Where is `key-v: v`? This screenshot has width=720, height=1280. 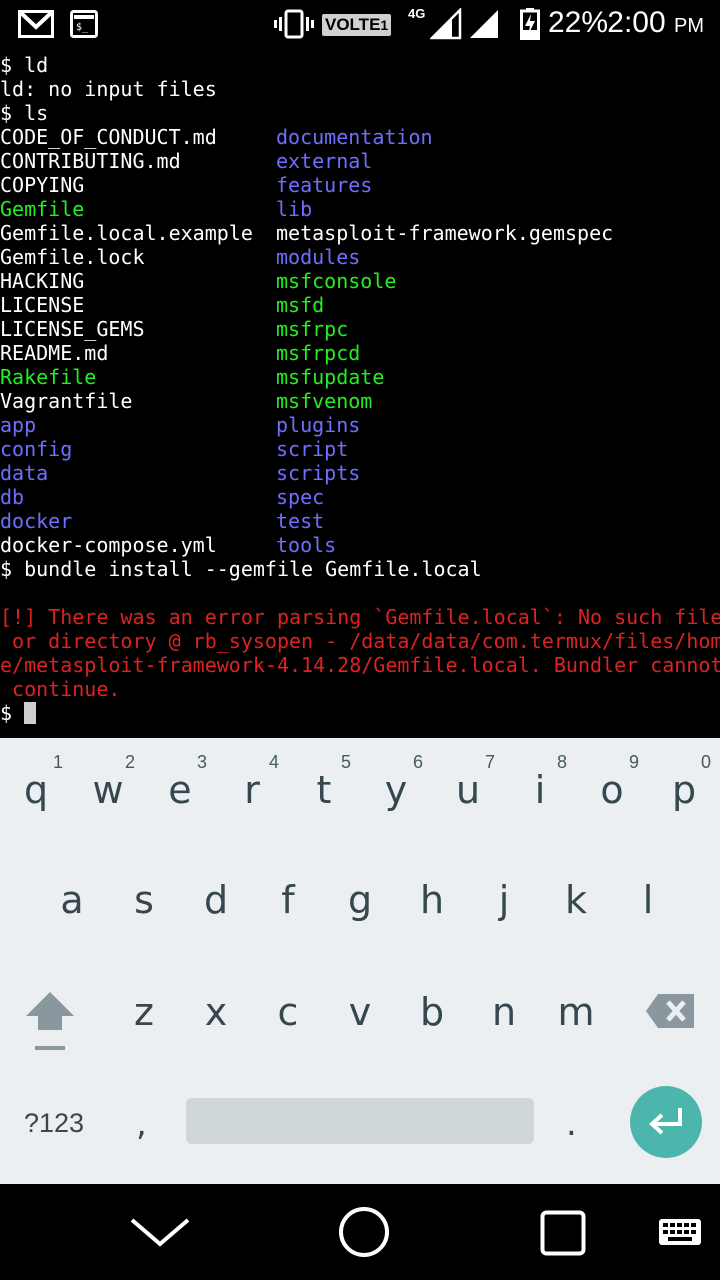 key-v: v is located at coordinates (360, 1012).